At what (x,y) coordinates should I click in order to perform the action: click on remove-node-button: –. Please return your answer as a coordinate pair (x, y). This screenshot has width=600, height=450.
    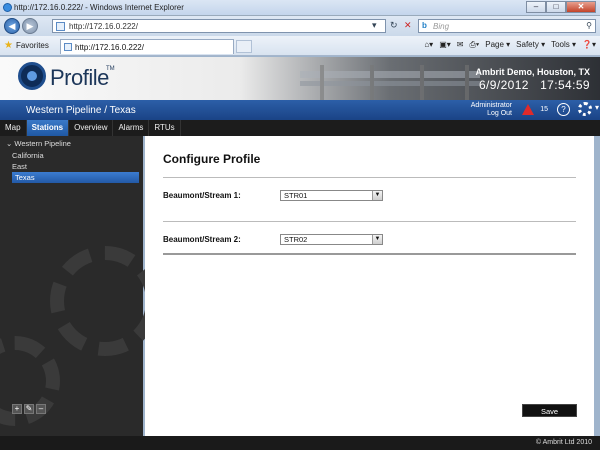
    Looking at the image, I should click on (41, 409).